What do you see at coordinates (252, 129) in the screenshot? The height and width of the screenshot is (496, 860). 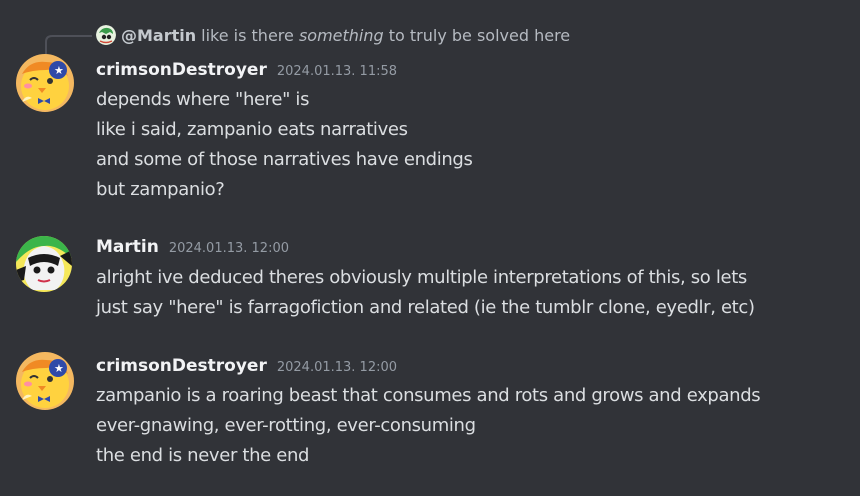 I see `message-text-line: like i said, zampanio eats narratives` at bounding box center [252, 129].